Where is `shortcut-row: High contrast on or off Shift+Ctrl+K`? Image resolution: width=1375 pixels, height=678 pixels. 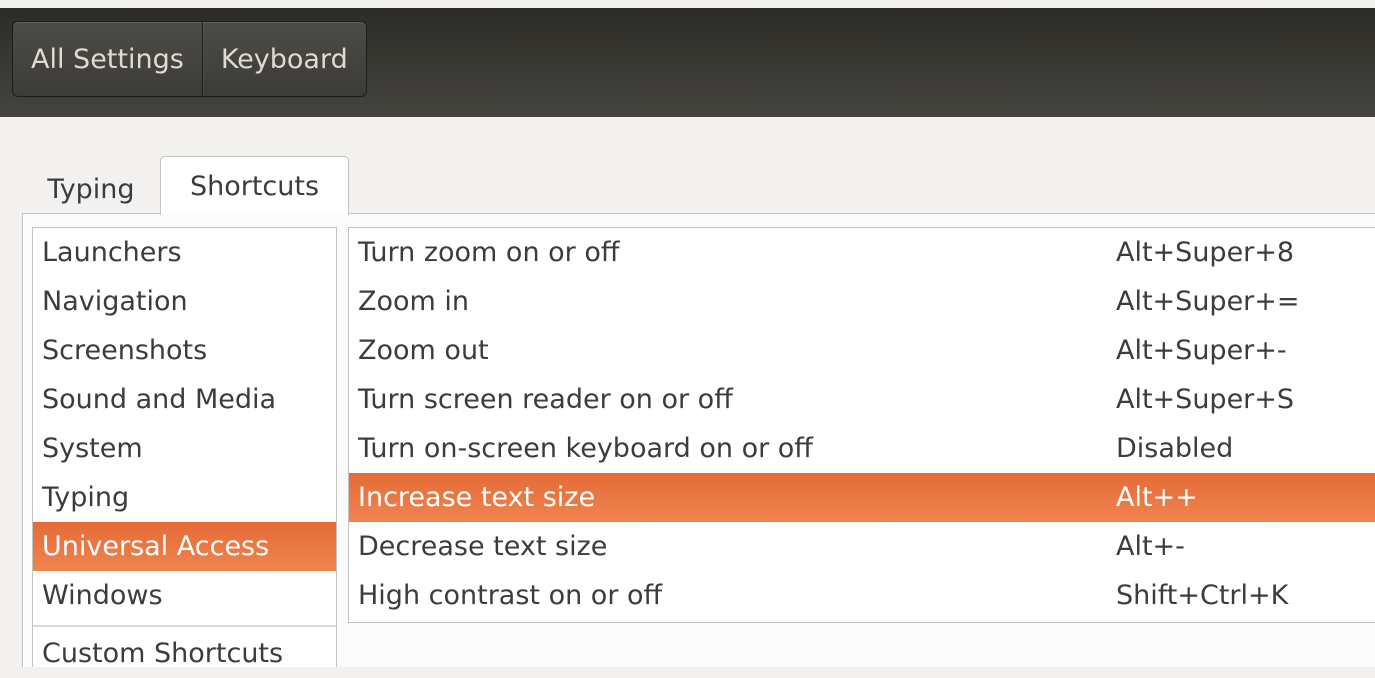 shortcut-row: High contrast on or off Shift+Ctrl+K is located at coordinates (862, 595).